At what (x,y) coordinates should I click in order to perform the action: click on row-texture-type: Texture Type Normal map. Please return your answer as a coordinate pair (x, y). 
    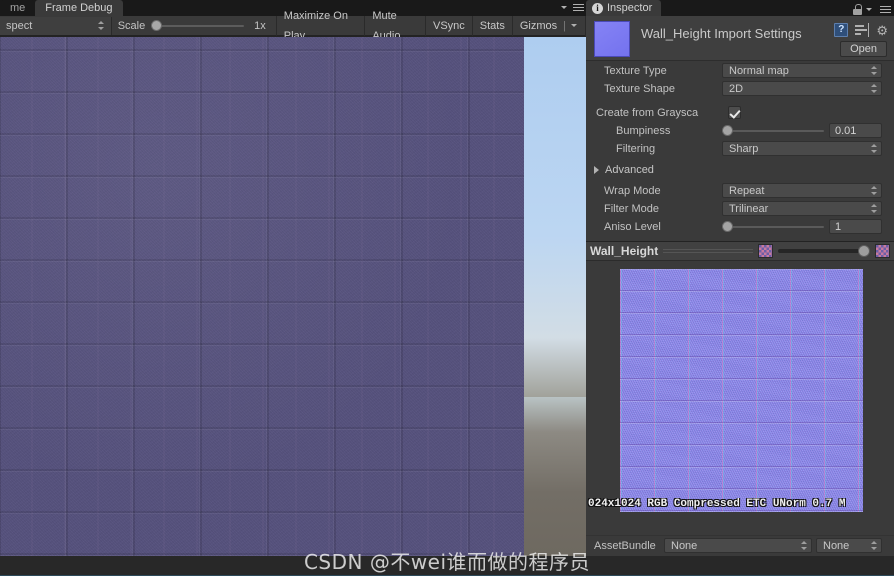
    Looking at the image, I should click on (740, 70).